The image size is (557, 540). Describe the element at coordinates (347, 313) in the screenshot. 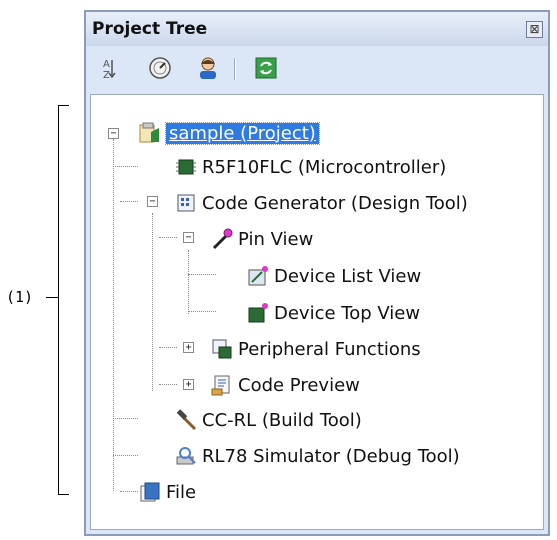

I see `tree-item-label: Device Top View` at that location.